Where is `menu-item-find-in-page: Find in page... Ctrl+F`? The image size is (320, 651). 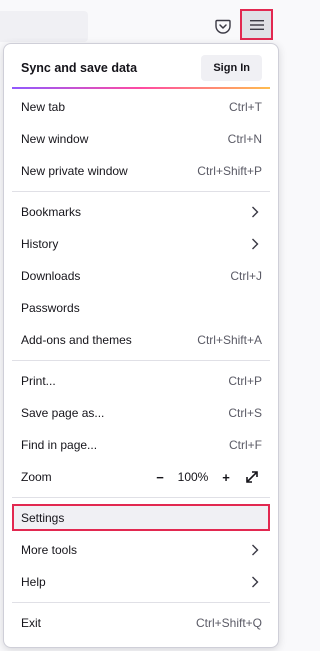 menu-item-find-in-page: Find in page... Ctrl+F is located at coordinates (141, 445).